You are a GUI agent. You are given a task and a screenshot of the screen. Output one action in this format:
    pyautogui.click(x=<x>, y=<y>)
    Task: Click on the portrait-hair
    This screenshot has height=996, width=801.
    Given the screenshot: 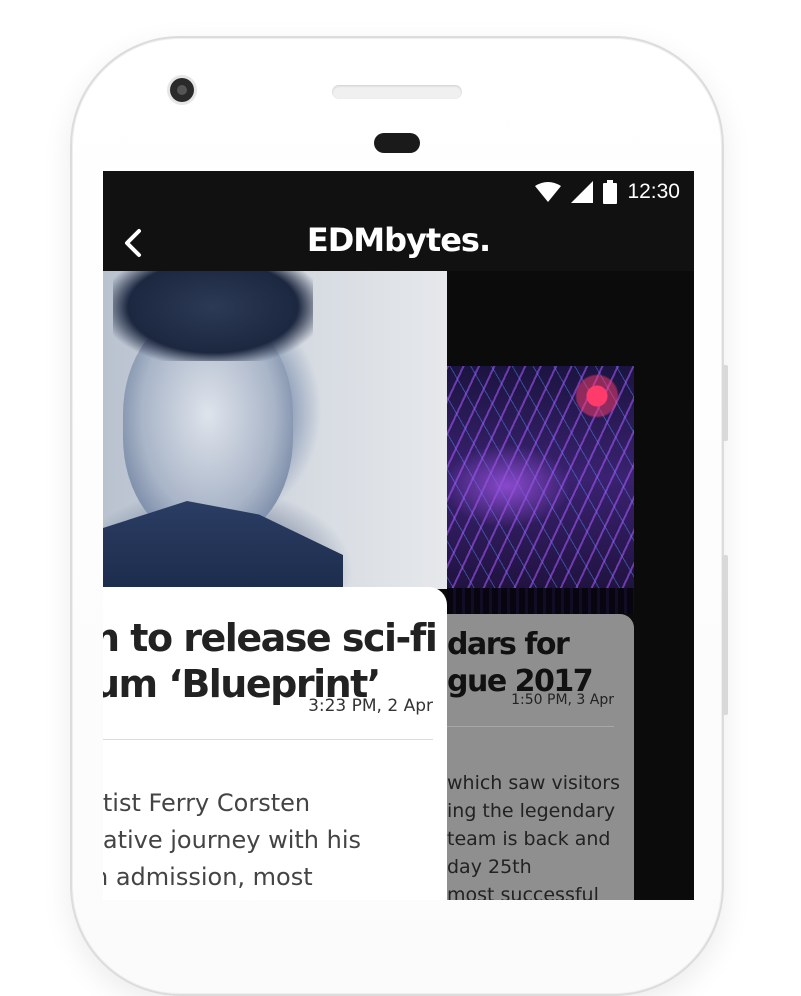 What is the action you would take?
    pyautogui.click(x=213, y=316)
    